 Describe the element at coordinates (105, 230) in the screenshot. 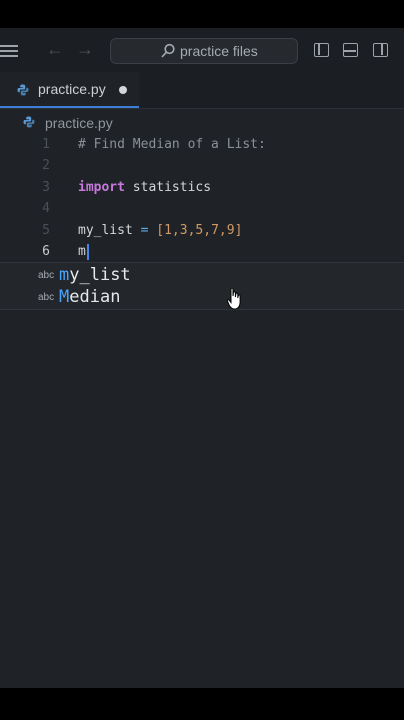

I see `variable-name: my_list` at that location.